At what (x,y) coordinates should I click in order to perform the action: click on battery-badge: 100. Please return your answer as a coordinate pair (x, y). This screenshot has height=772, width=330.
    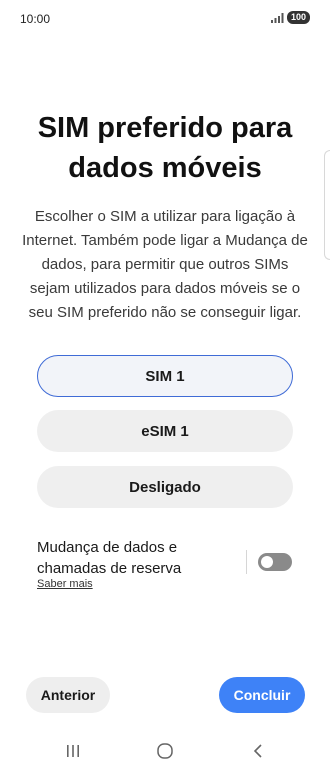
    Looking at the image, I should click on (298, 17).